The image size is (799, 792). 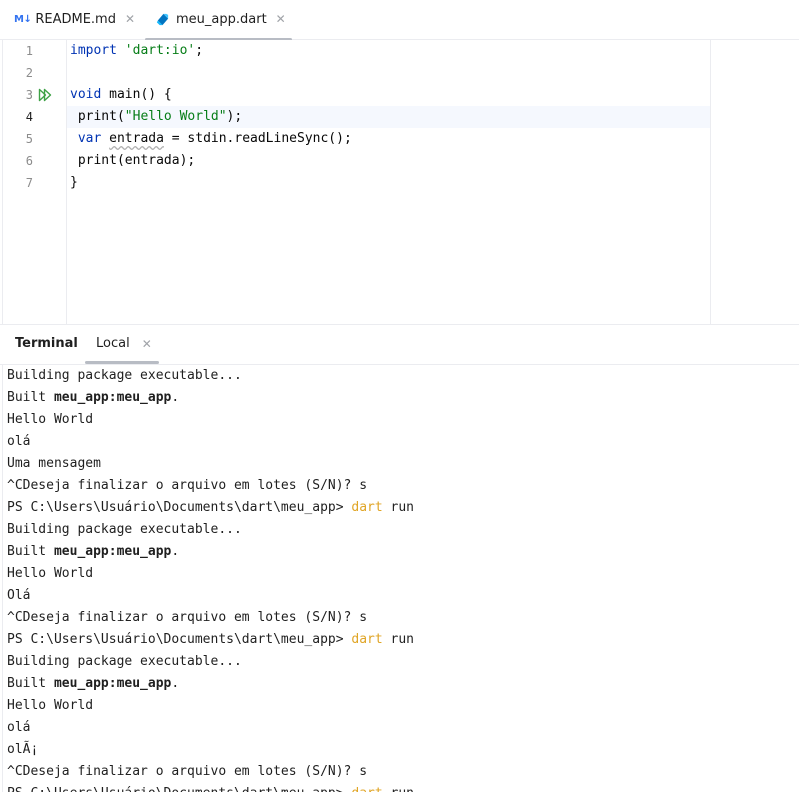 I want to click on terminal-line: Olá, so click(x=19, y=595).